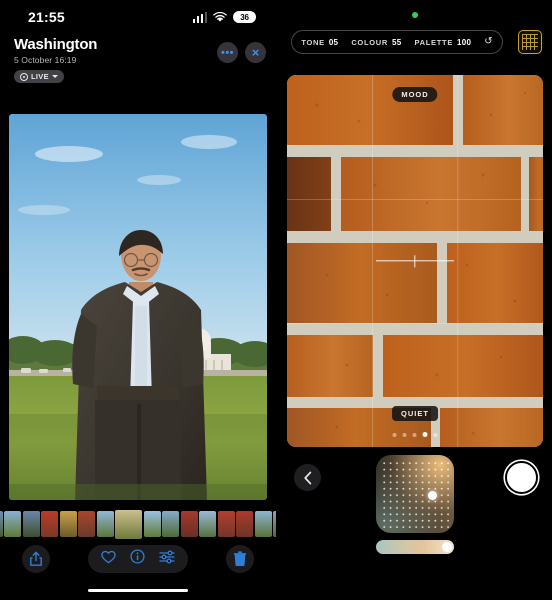 The image size is (552, 600). I want to click on close-icon: ×, so click(255, 52).